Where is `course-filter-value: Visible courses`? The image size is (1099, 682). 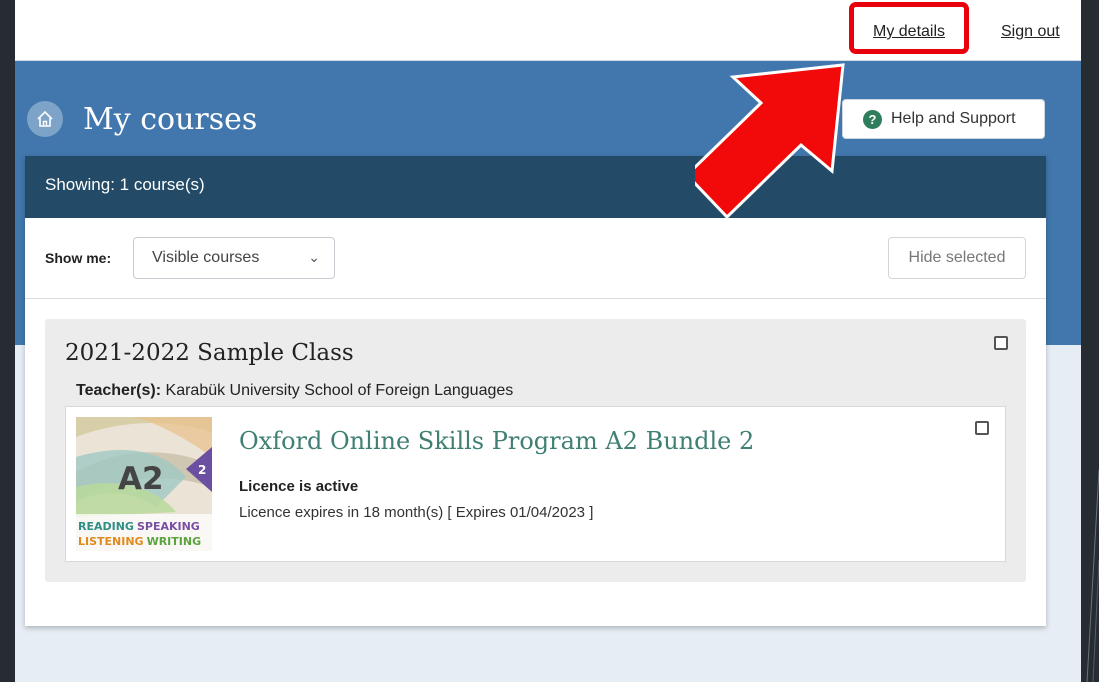 course-filter-value: Visible courses is located at coordinates (206, 257).